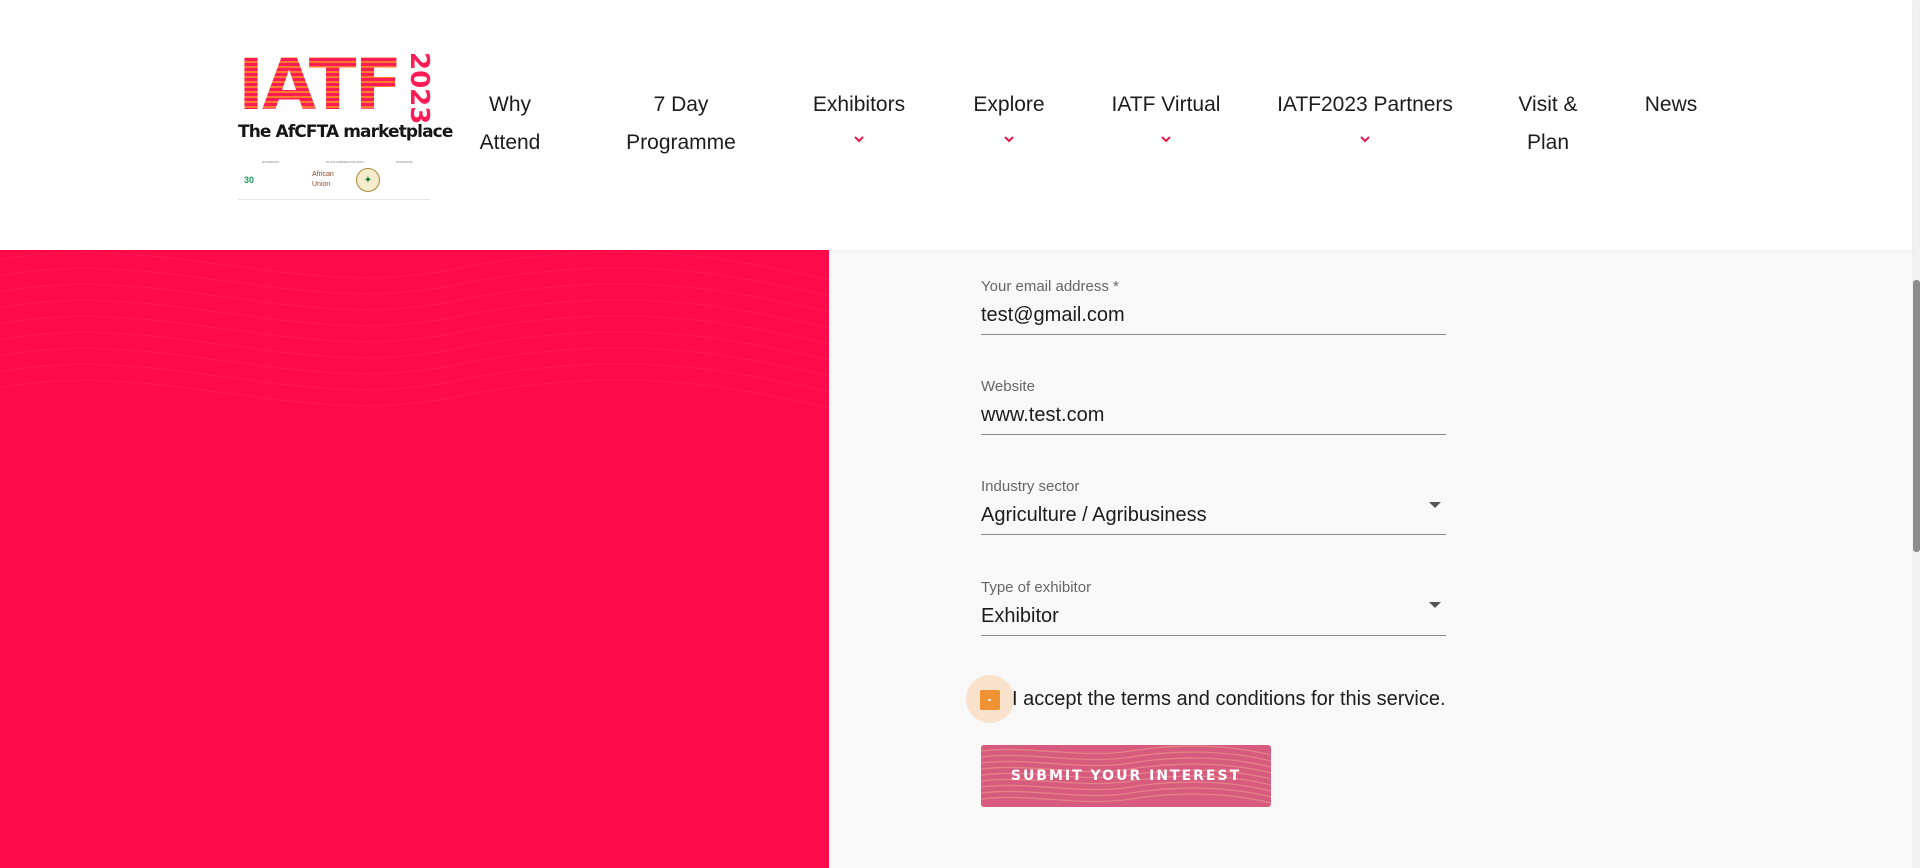 The height and width of the screenshot is (868, 1920). Describe the element at coordinates (1916, 416) in the screenshot. I see `scrollbar-thumb` at that location.